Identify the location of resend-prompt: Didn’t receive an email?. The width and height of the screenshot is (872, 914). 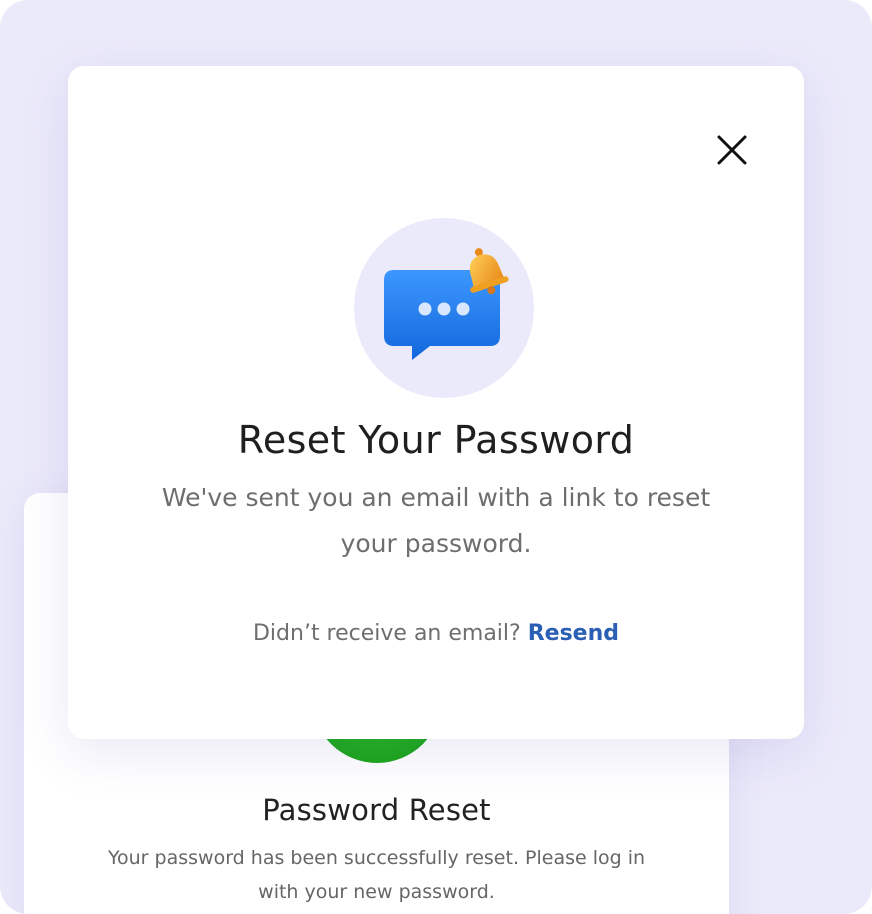
(390, 633).